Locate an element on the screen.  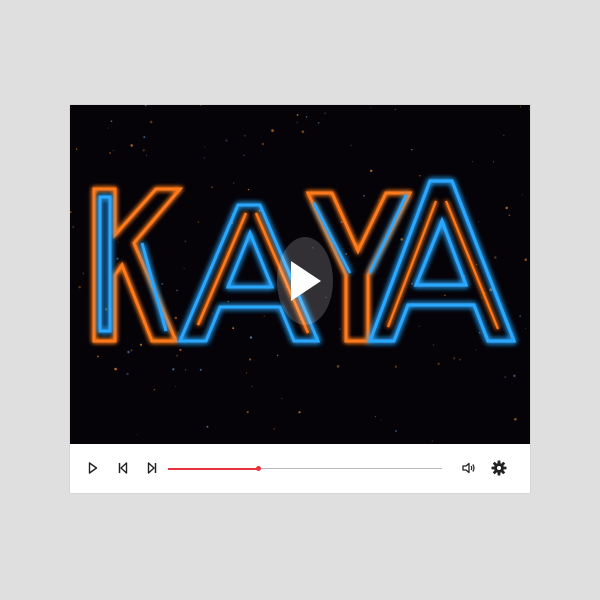
seek-bar is located at coordinates (305, 469).